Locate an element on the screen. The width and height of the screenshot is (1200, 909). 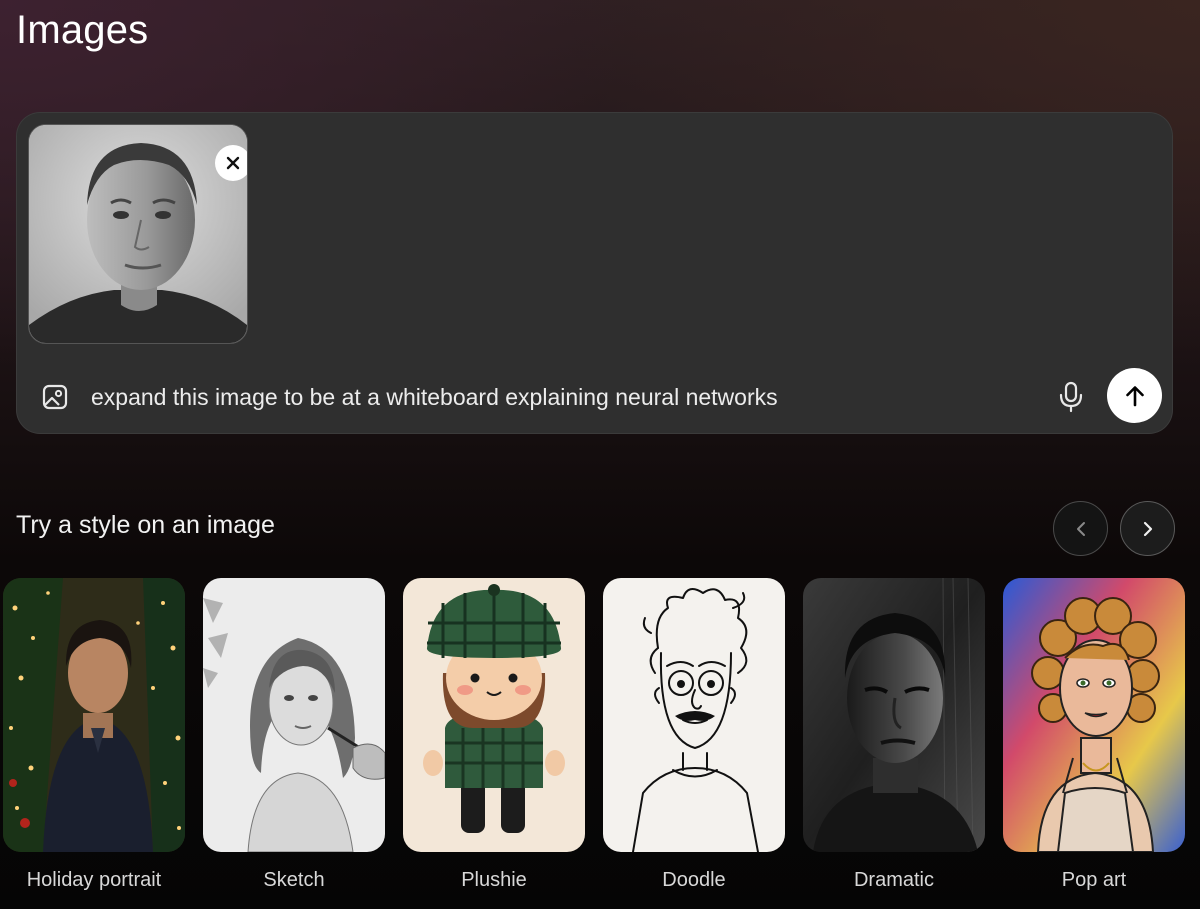
arrow-up-icon is located at coordinates (1134, 395).